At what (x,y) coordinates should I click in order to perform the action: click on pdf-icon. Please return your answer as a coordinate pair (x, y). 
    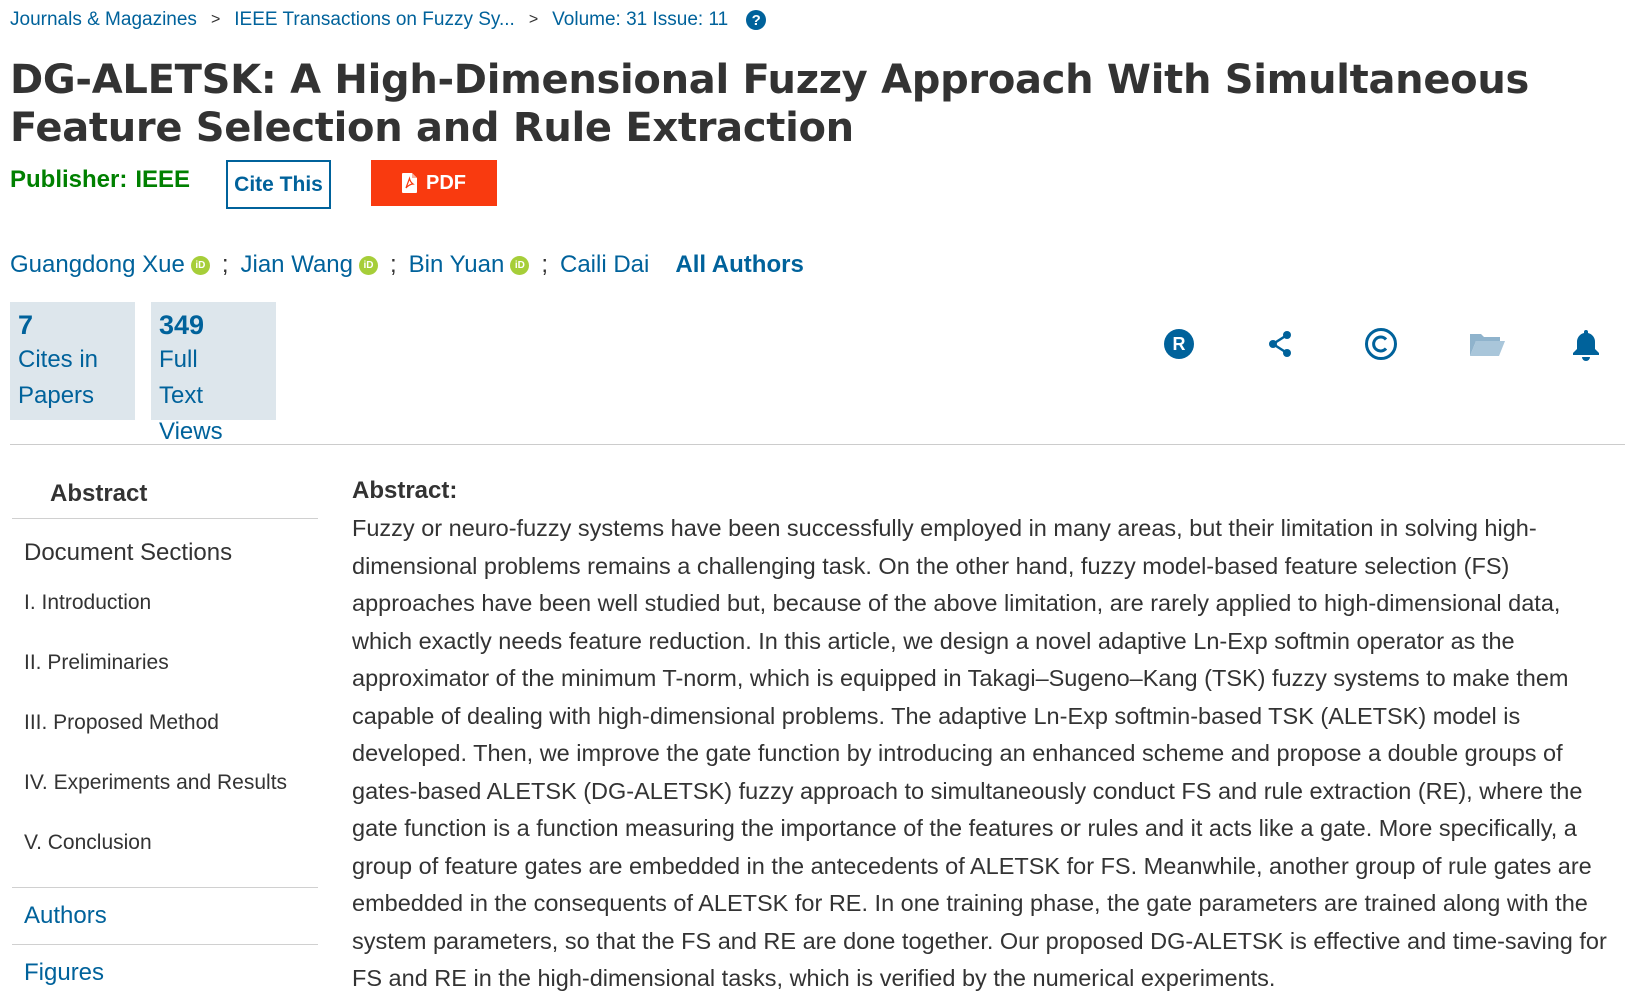
    Looking at the image, I should click on (409, 183).